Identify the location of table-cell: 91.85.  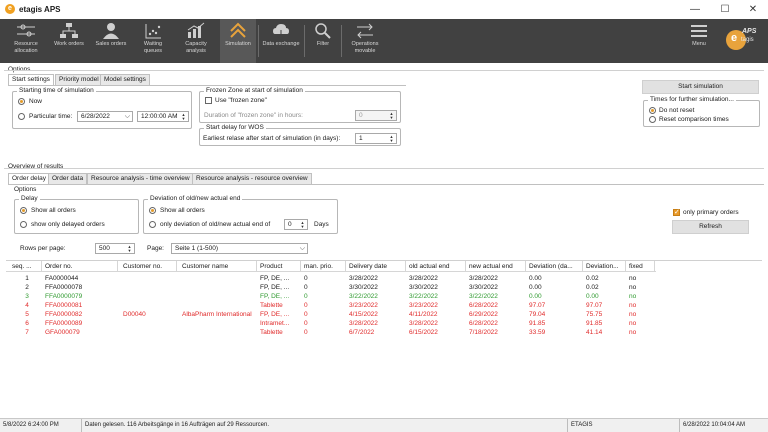
(594, 323).